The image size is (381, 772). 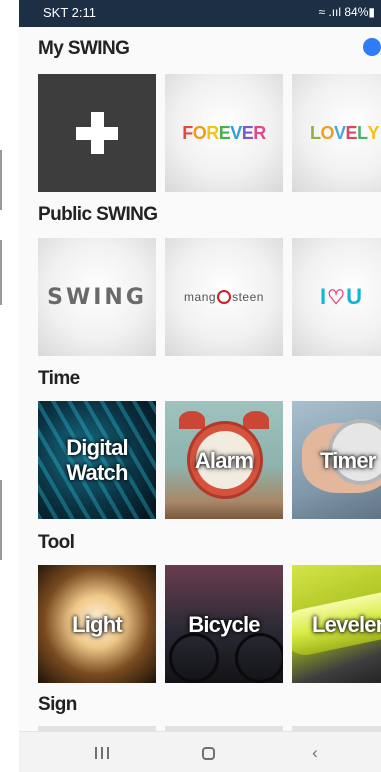 I want to click on forever-label: FOREVER, so click(x=224, y=133).